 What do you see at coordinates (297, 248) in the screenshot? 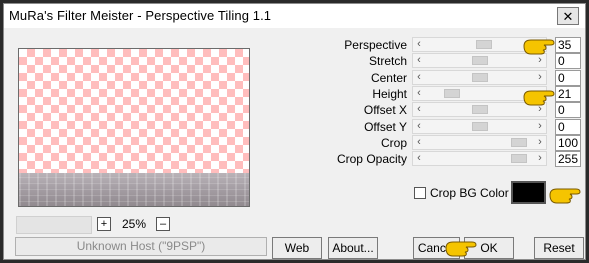
I see `web-button: Web` at bounding box center [297, 248].